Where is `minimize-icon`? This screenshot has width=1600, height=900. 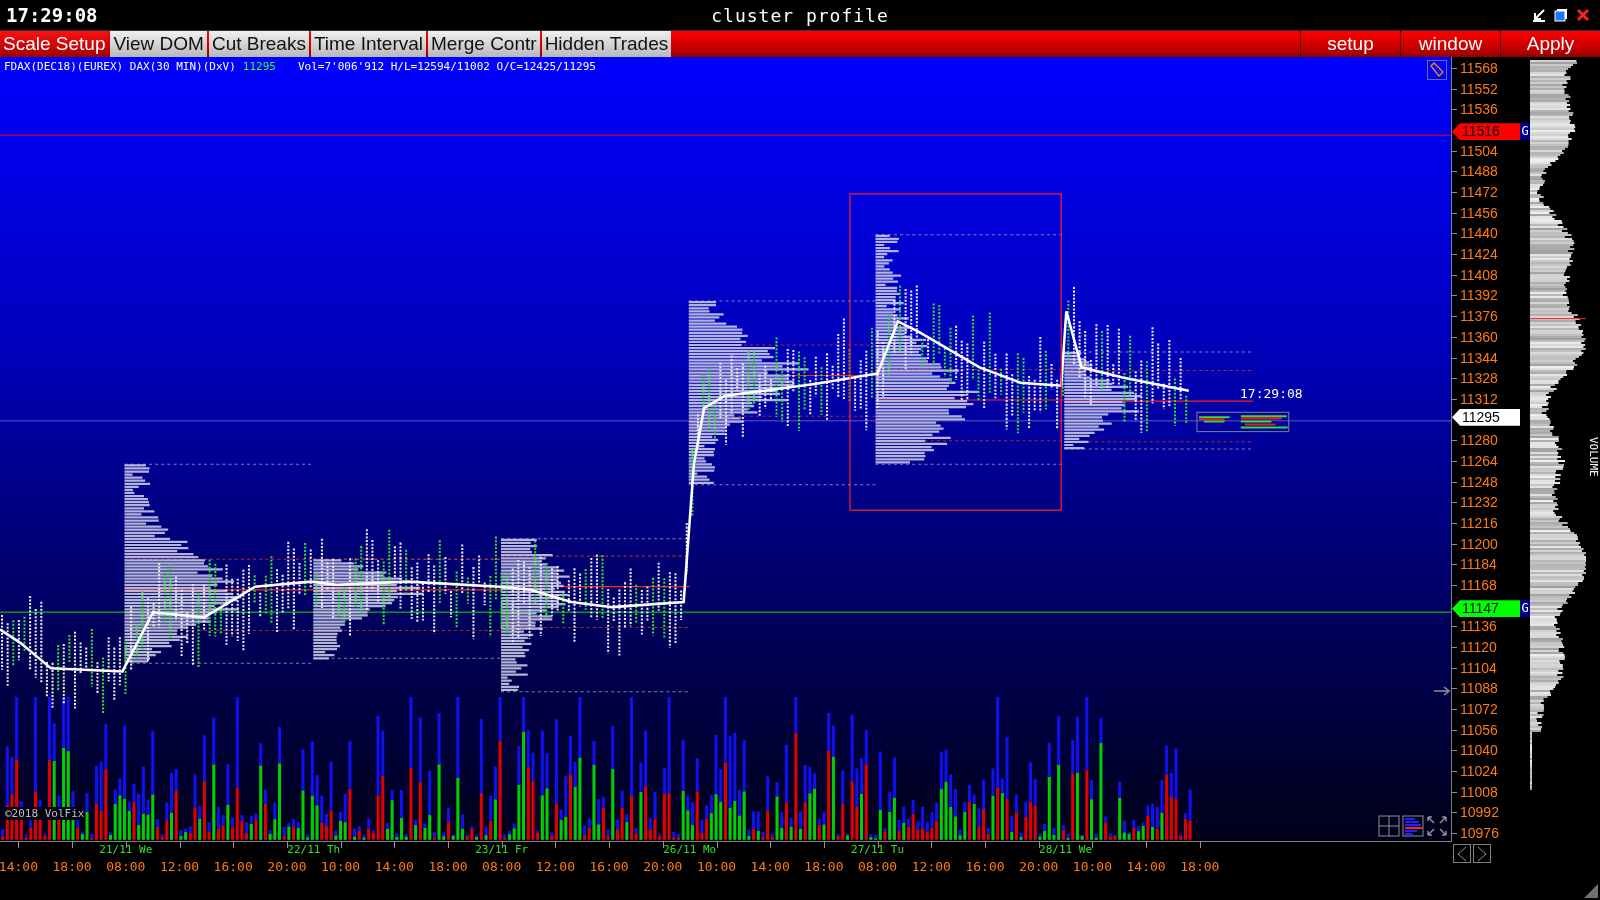
minimize-icon is located at coordinates (1539, 15).